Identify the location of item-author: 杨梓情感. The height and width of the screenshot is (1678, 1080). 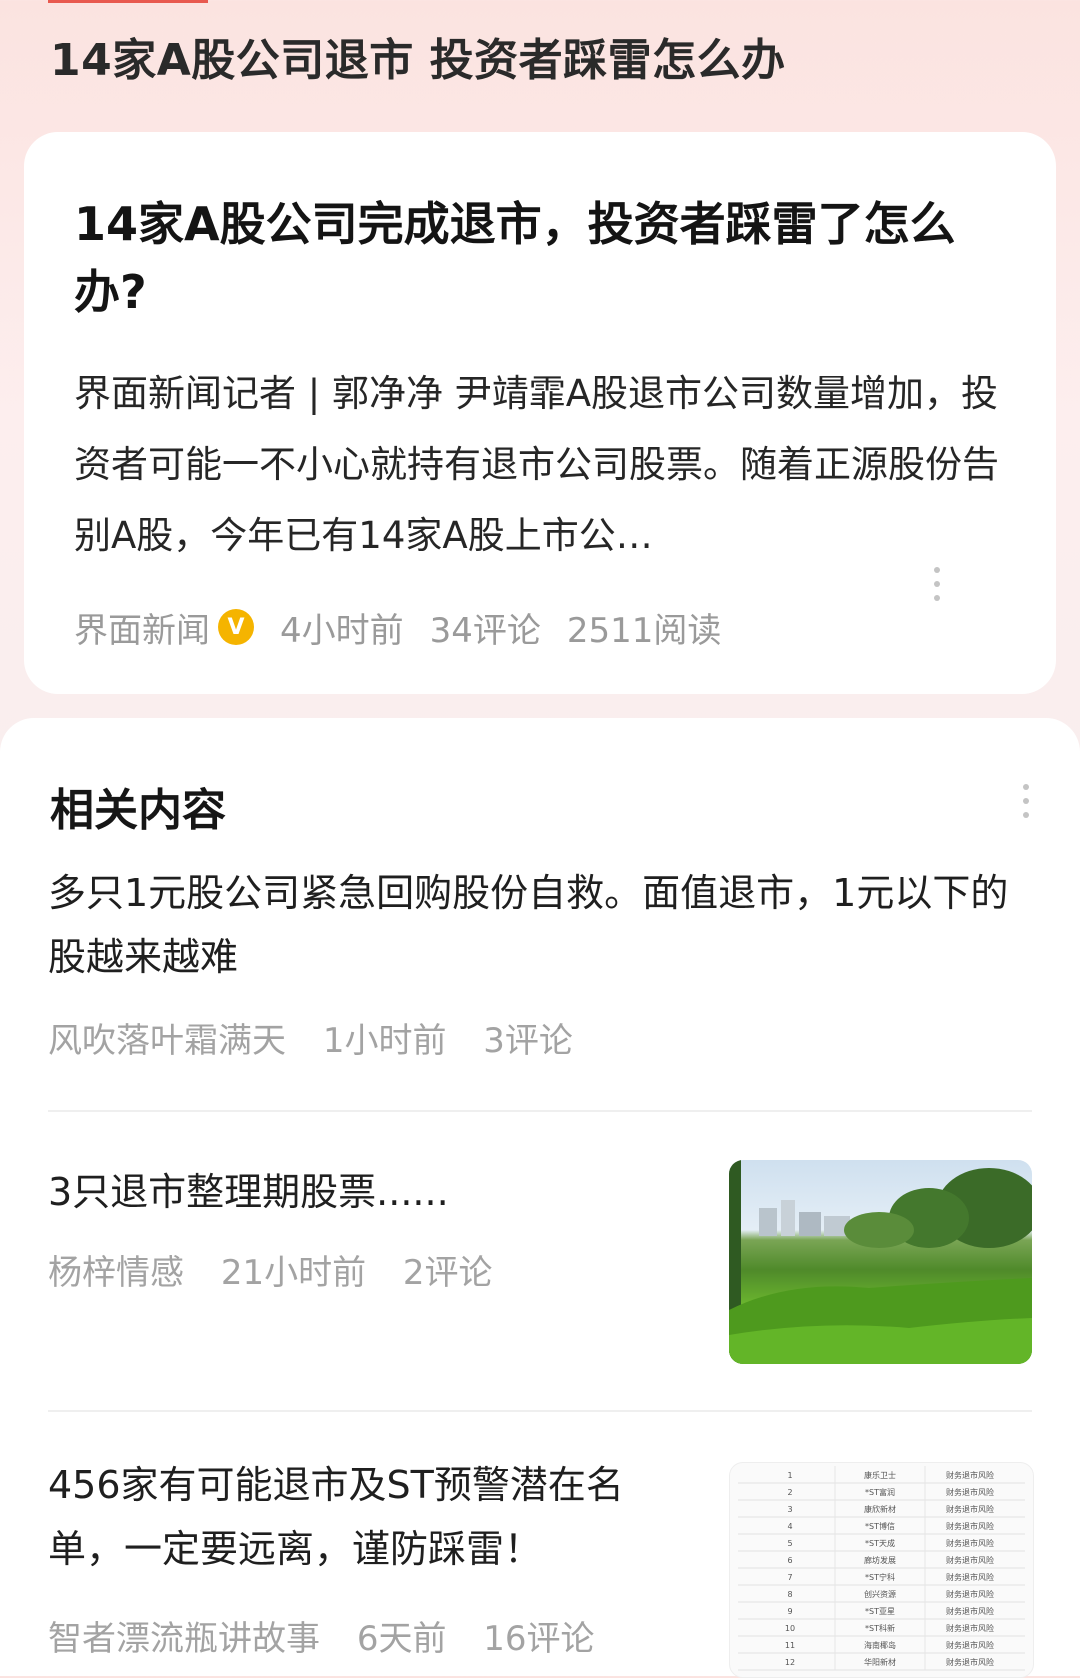
(116, 1273).